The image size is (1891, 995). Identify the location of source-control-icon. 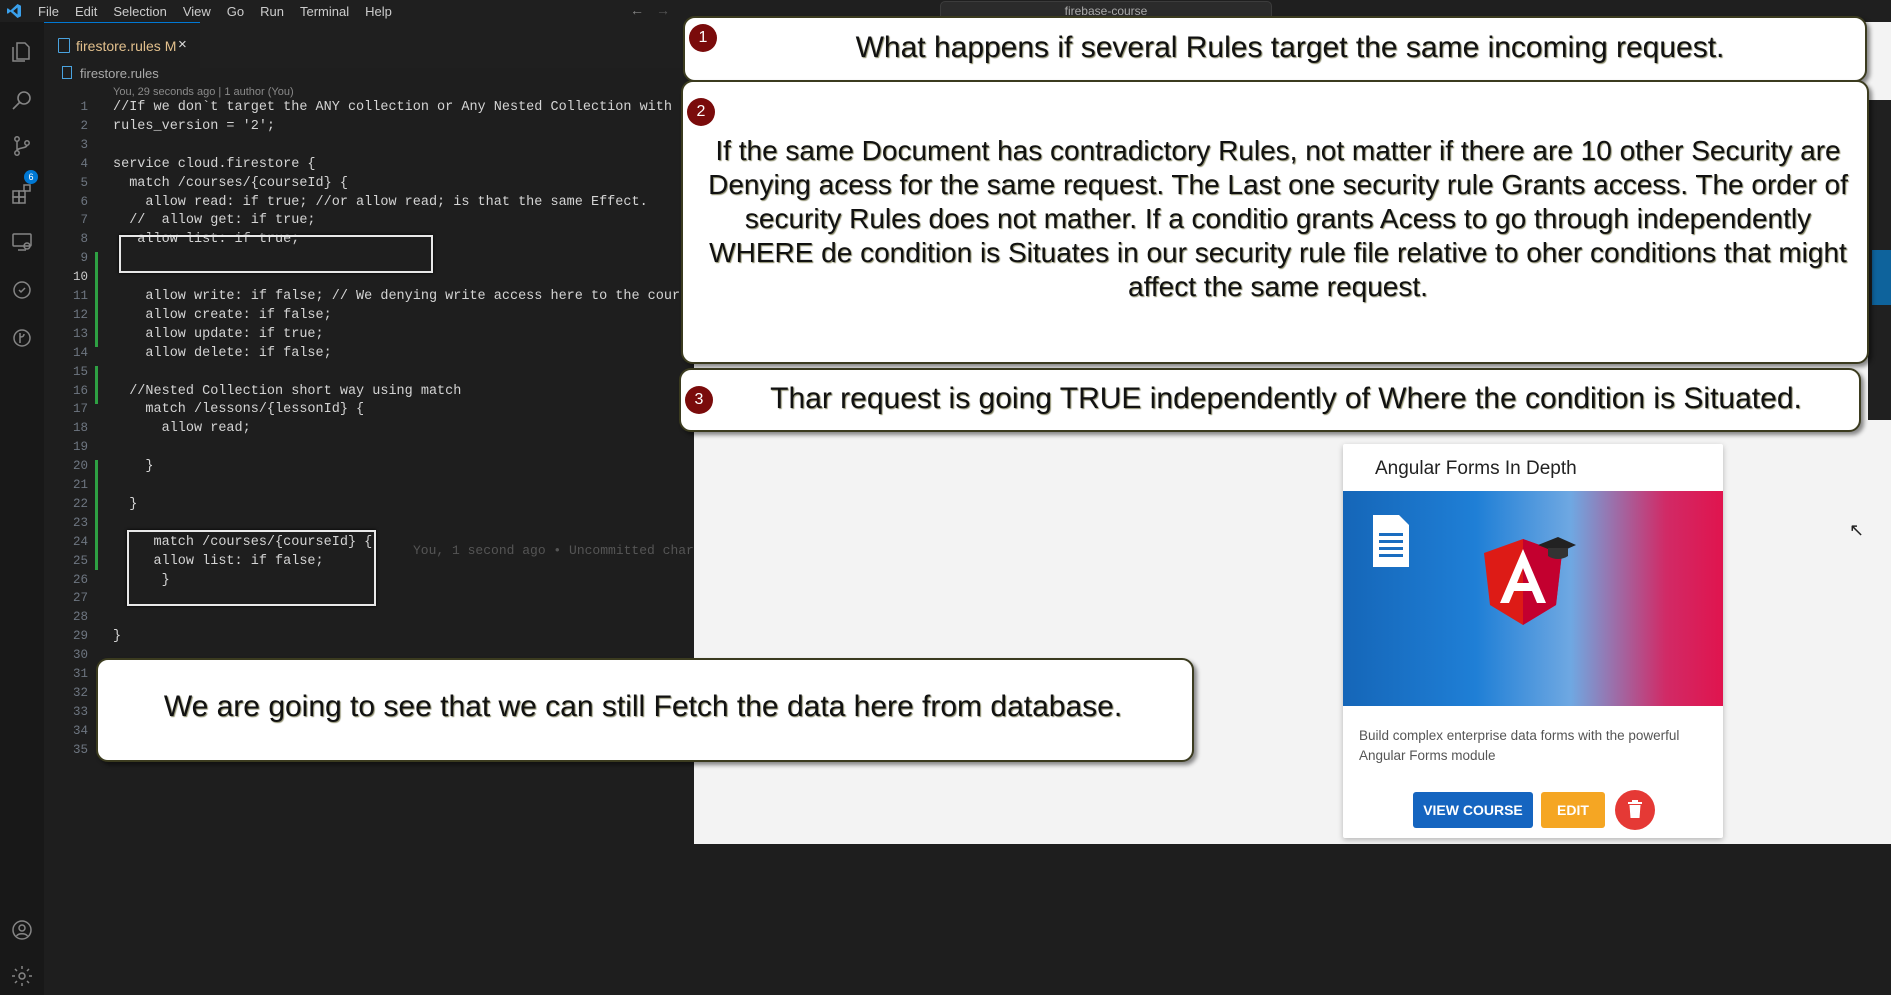
(22, 146).